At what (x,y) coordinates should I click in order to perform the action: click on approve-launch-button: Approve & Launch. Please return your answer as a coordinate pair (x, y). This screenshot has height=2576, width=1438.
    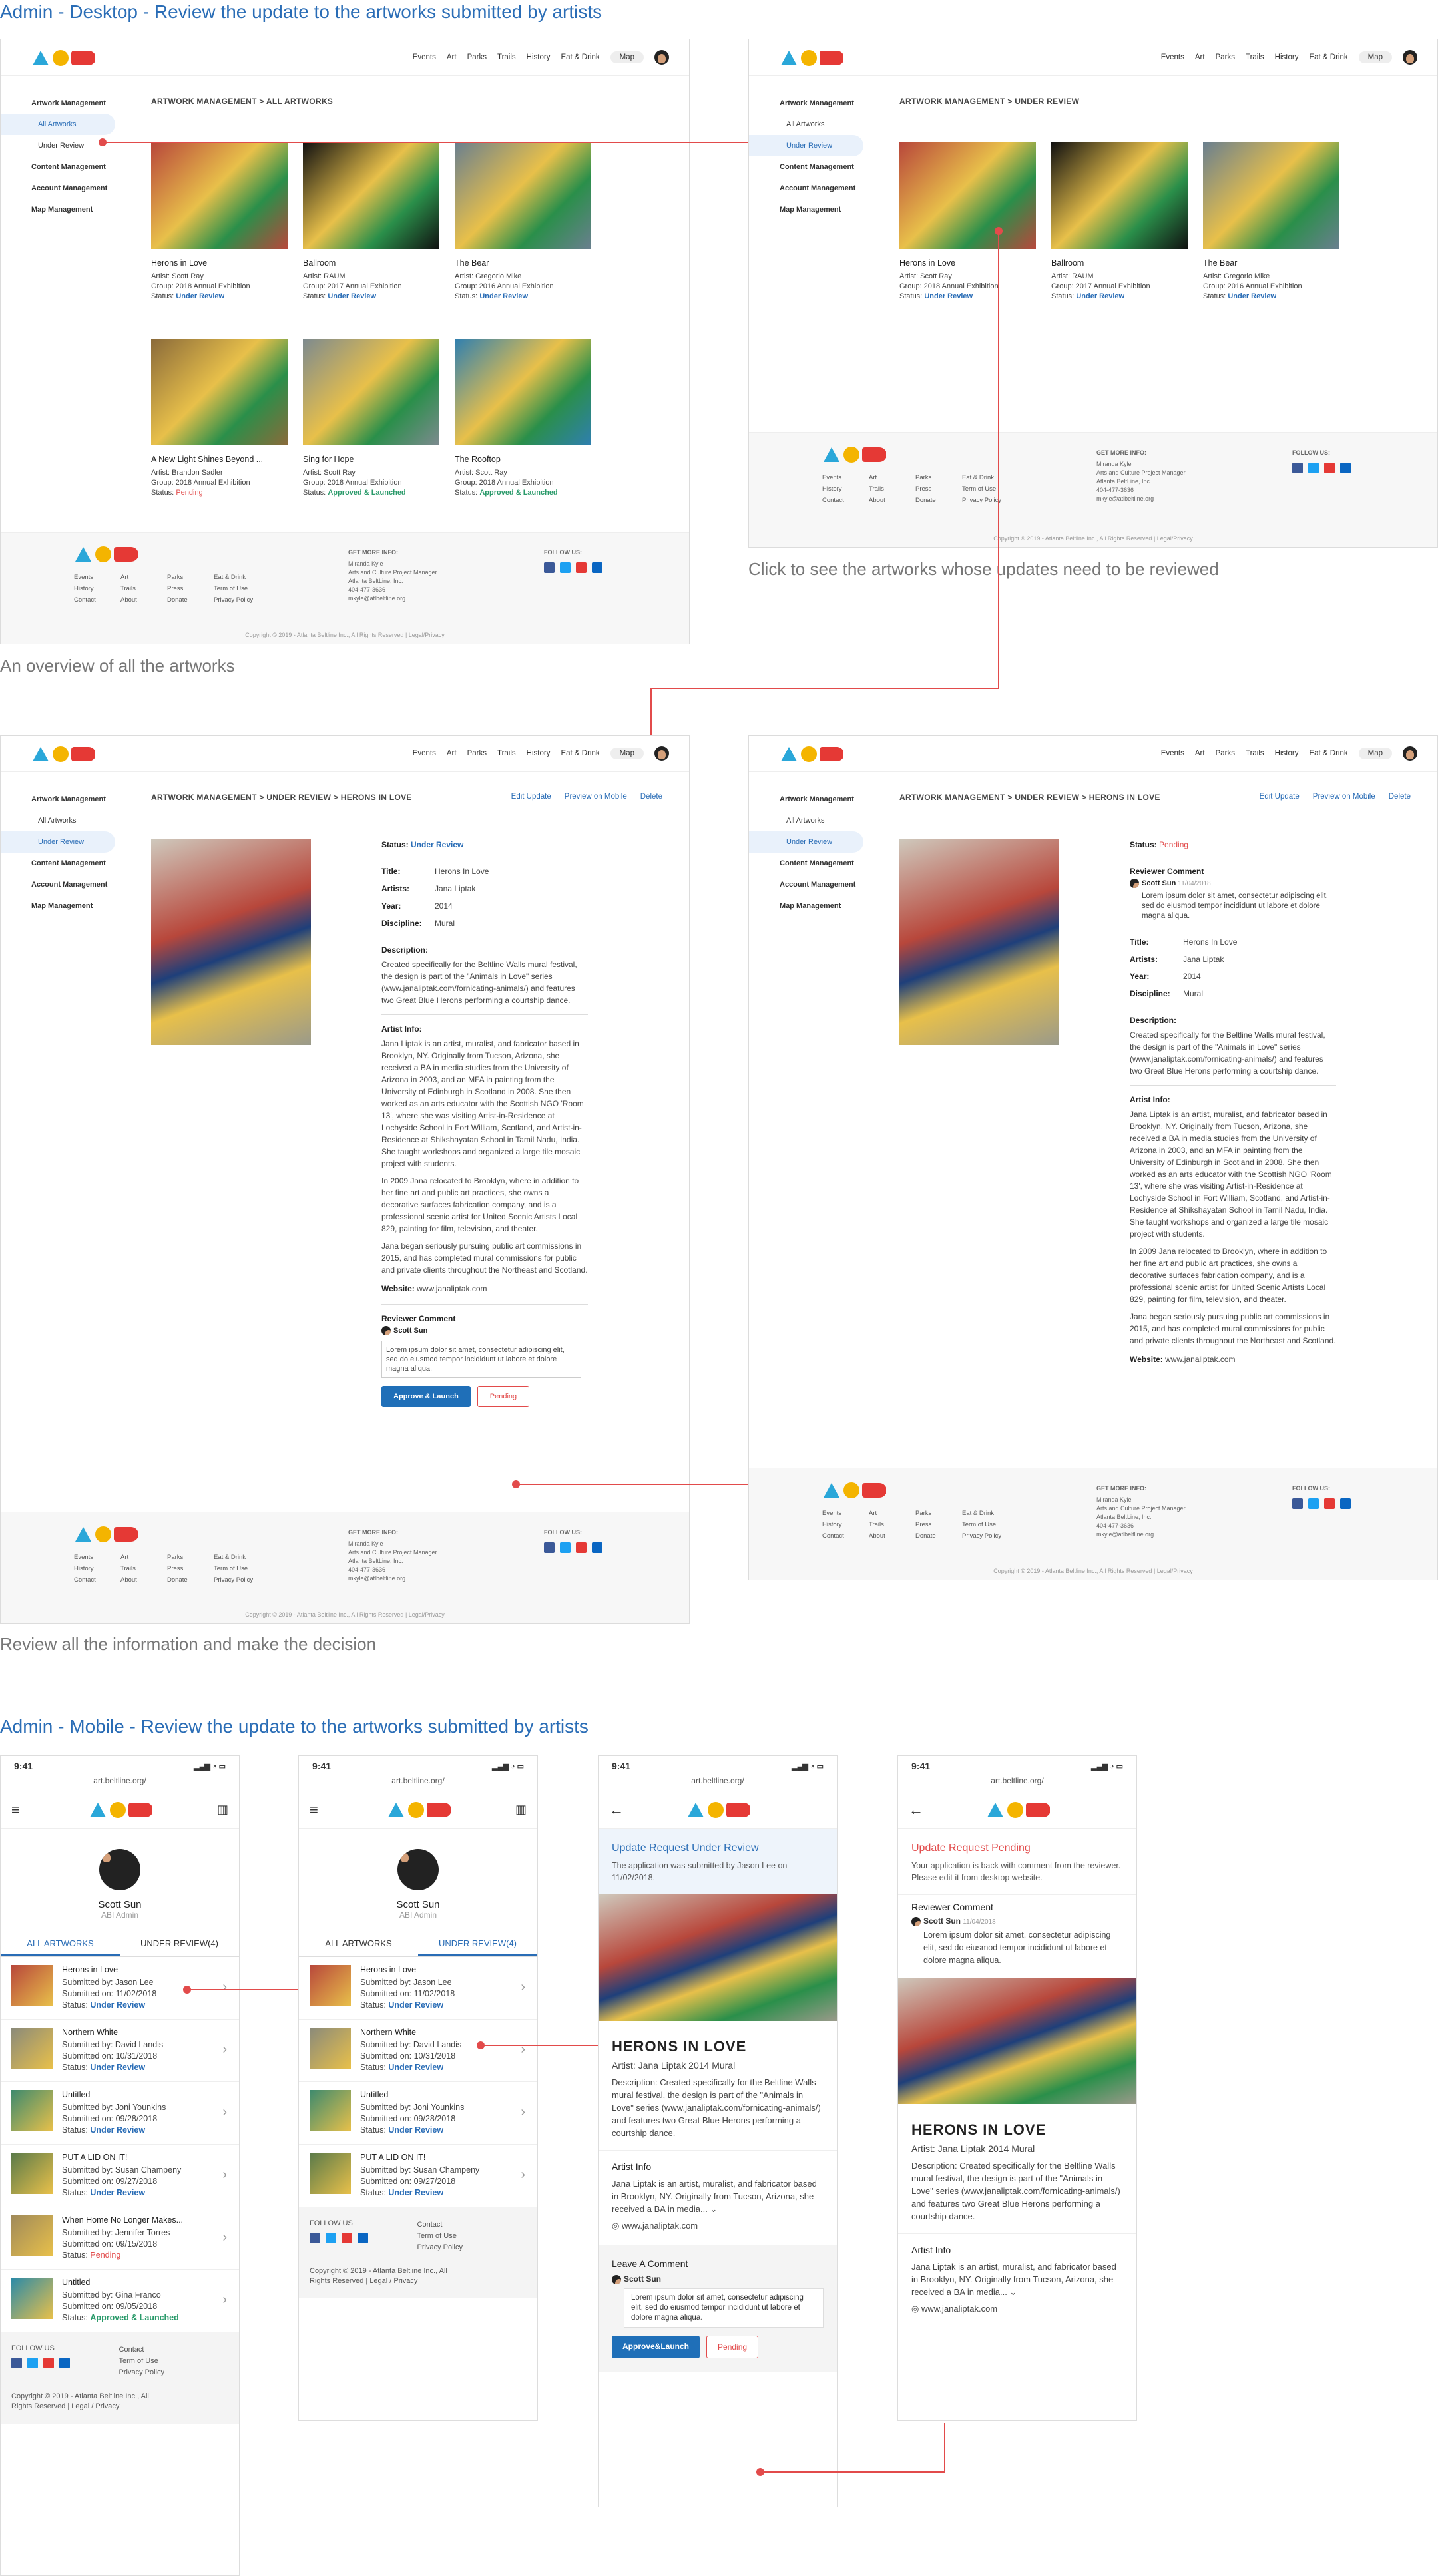
    Looking at the image, I should click on (426, 1396).